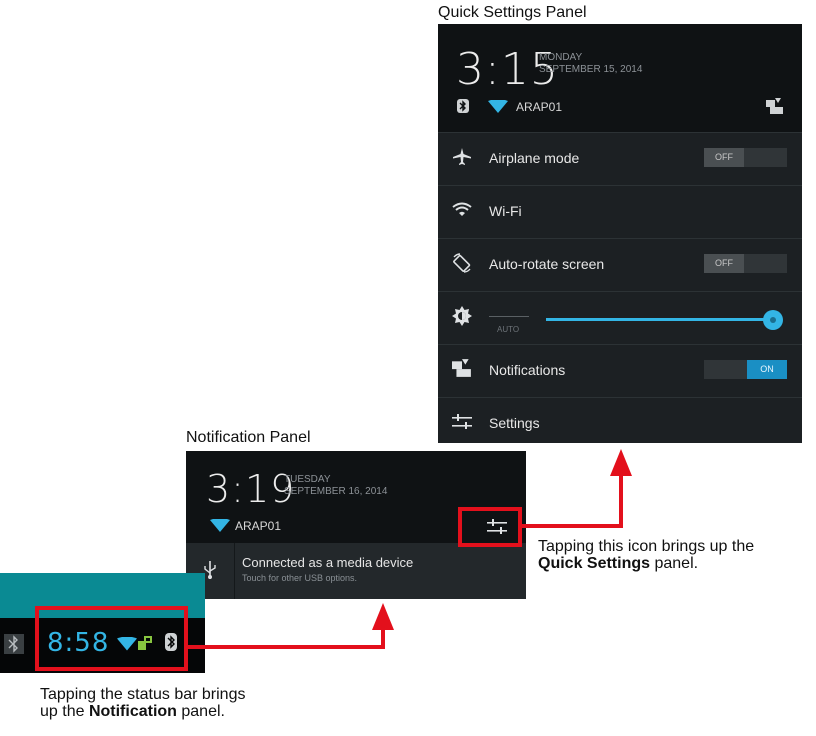 The width and height of the screenshot is (816, 736). Describe the element at coordinates (410, 549) in the screenshot. I see `arrow-overlay` at that location.